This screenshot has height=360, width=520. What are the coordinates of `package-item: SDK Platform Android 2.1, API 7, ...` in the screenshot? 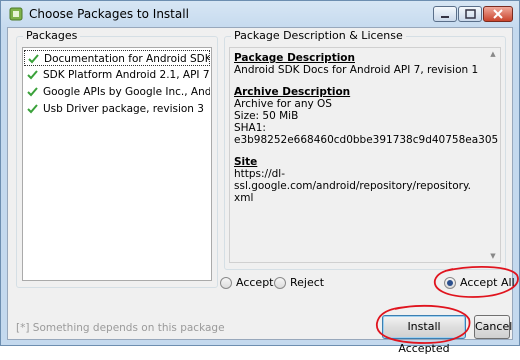 It's located at (117, 75).